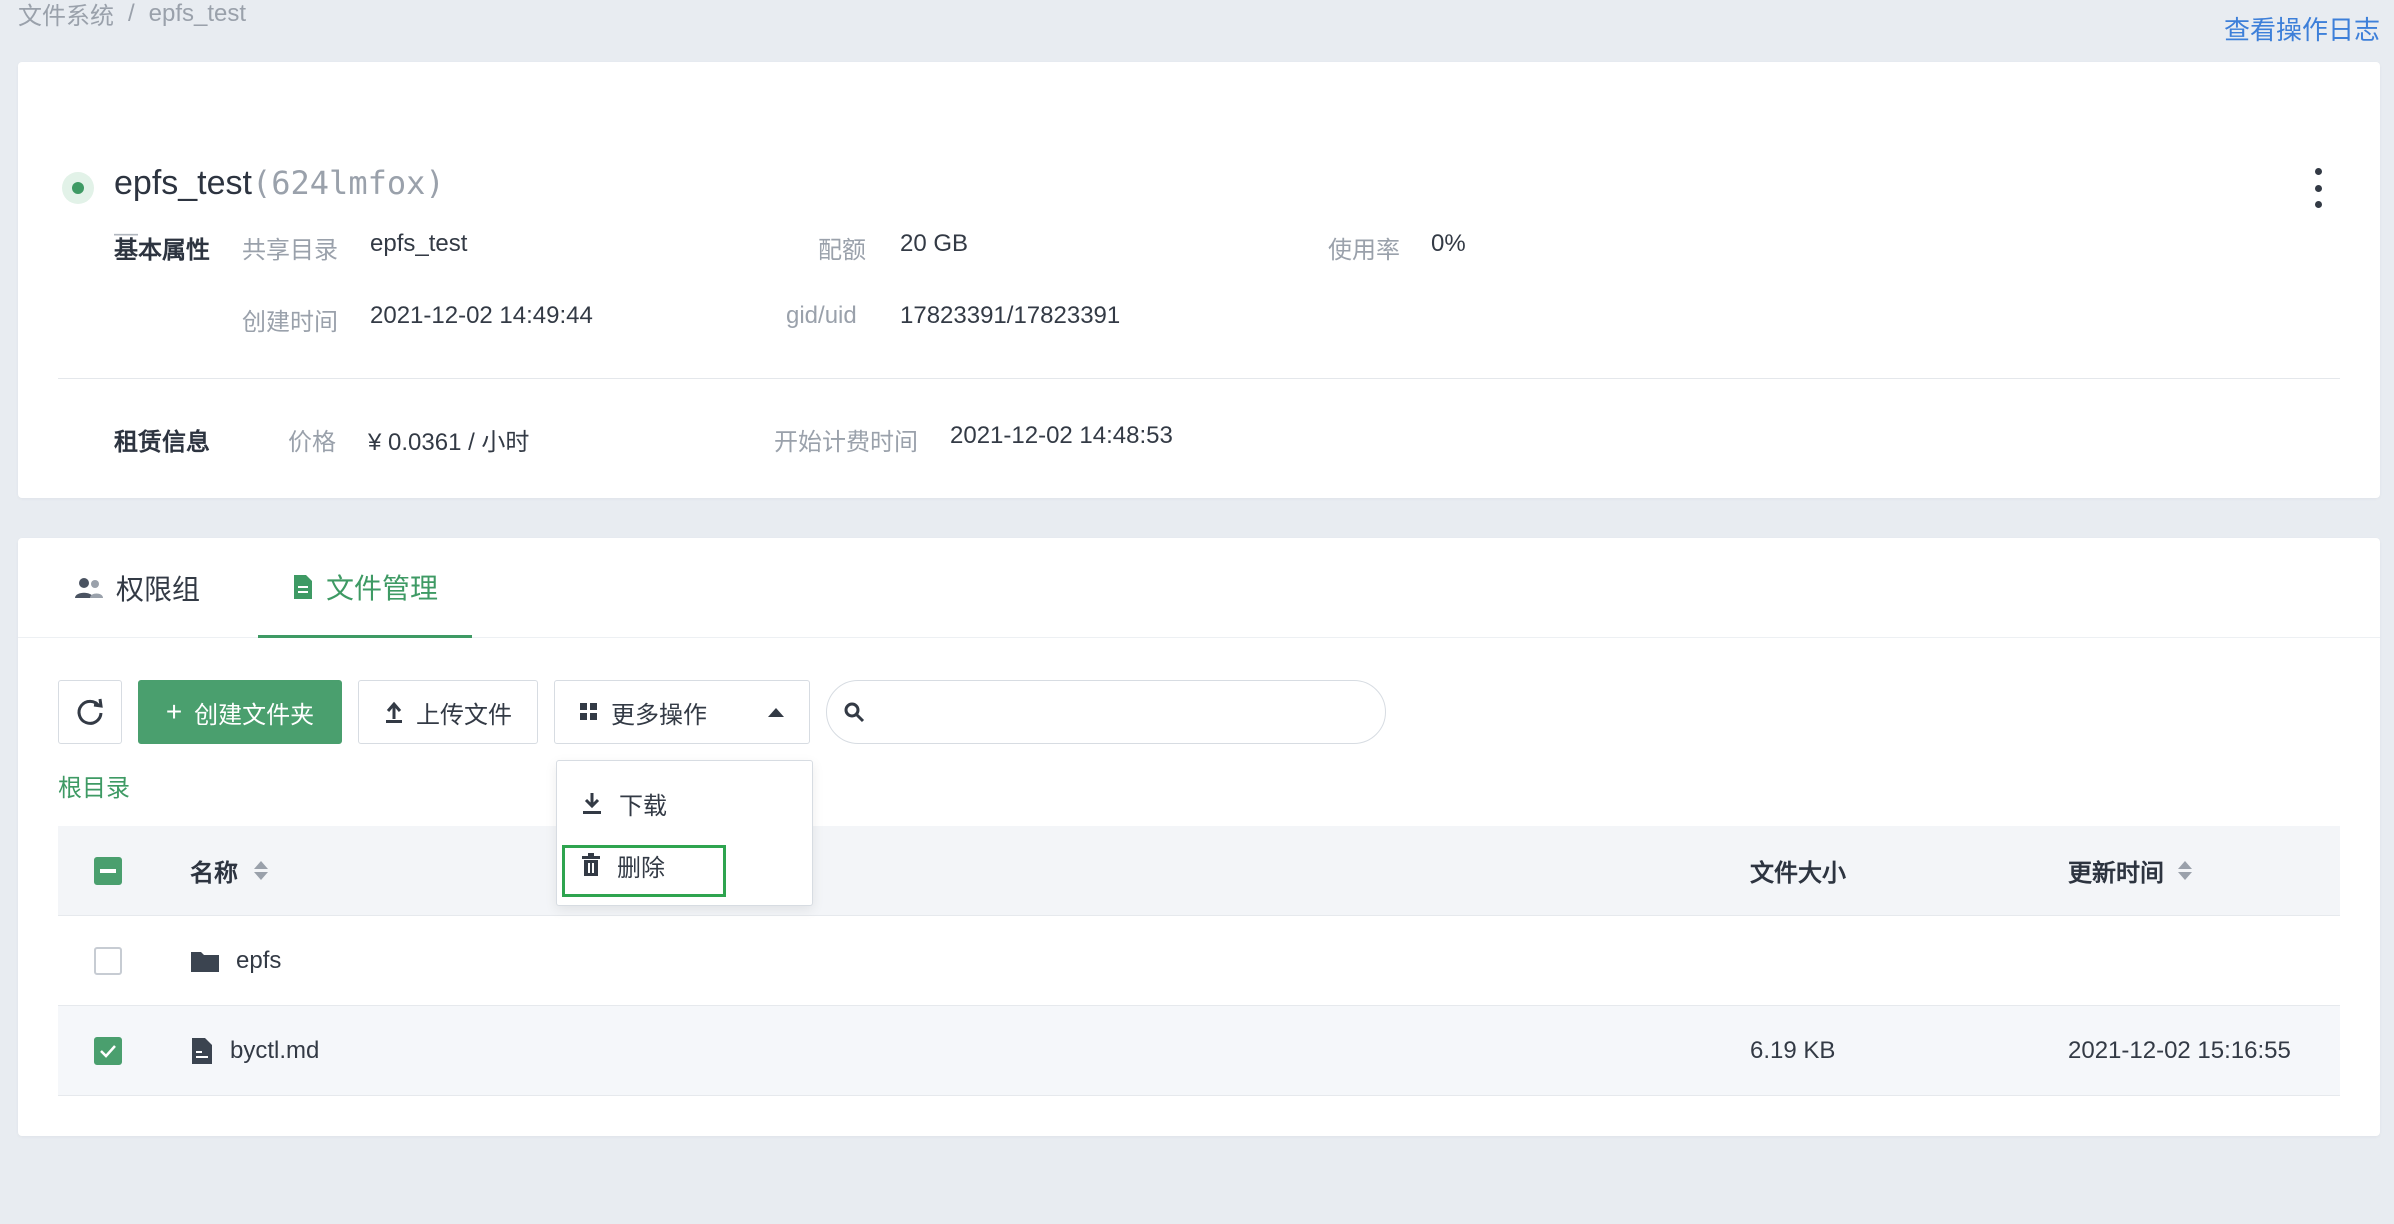 The image size is (2394, 1224). Describe the element at coordinates (684, 865) in the screenshot. I see `menu-item-delete: 删除` at that location.